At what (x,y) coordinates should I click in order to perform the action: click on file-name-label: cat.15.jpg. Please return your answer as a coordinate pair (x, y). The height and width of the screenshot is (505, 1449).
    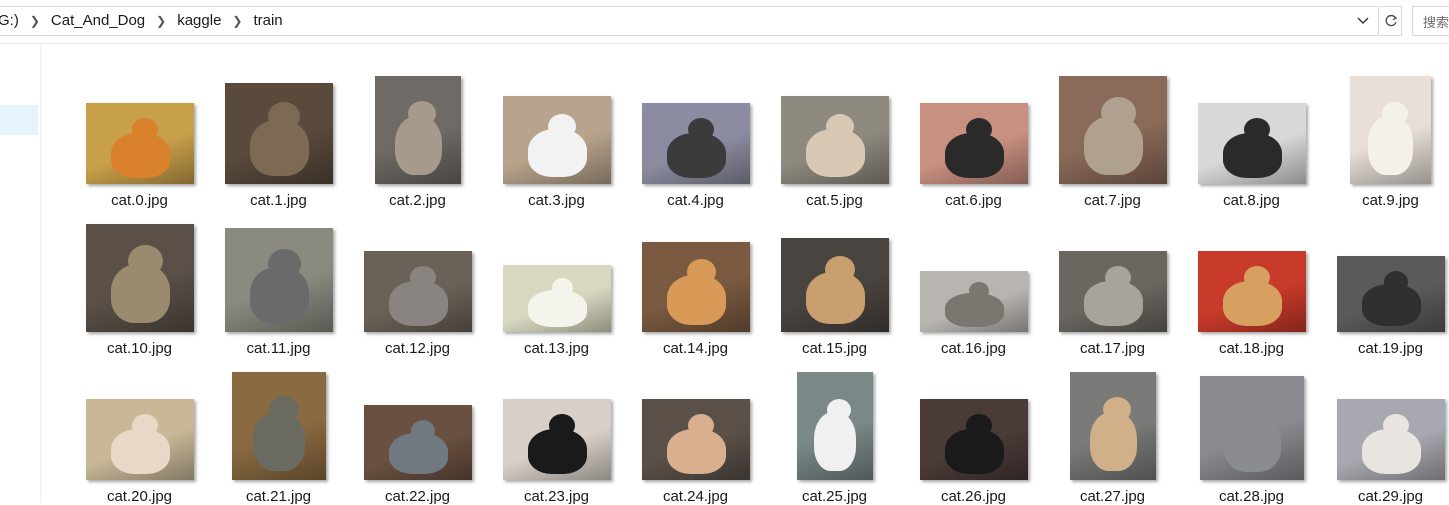
    Looking at the image, I should click on (834, 348).